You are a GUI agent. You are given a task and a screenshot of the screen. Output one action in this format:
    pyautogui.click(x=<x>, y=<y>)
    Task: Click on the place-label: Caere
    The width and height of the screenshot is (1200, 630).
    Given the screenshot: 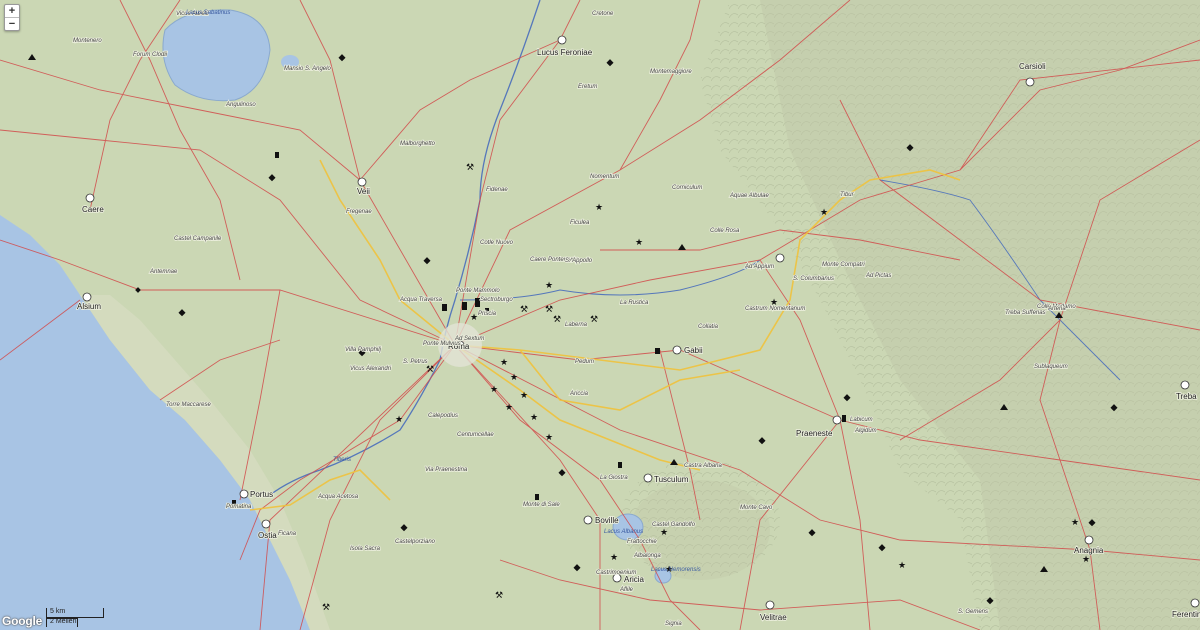 What is the action you would take?
    pyautogui.click(x=93, y=209)
    